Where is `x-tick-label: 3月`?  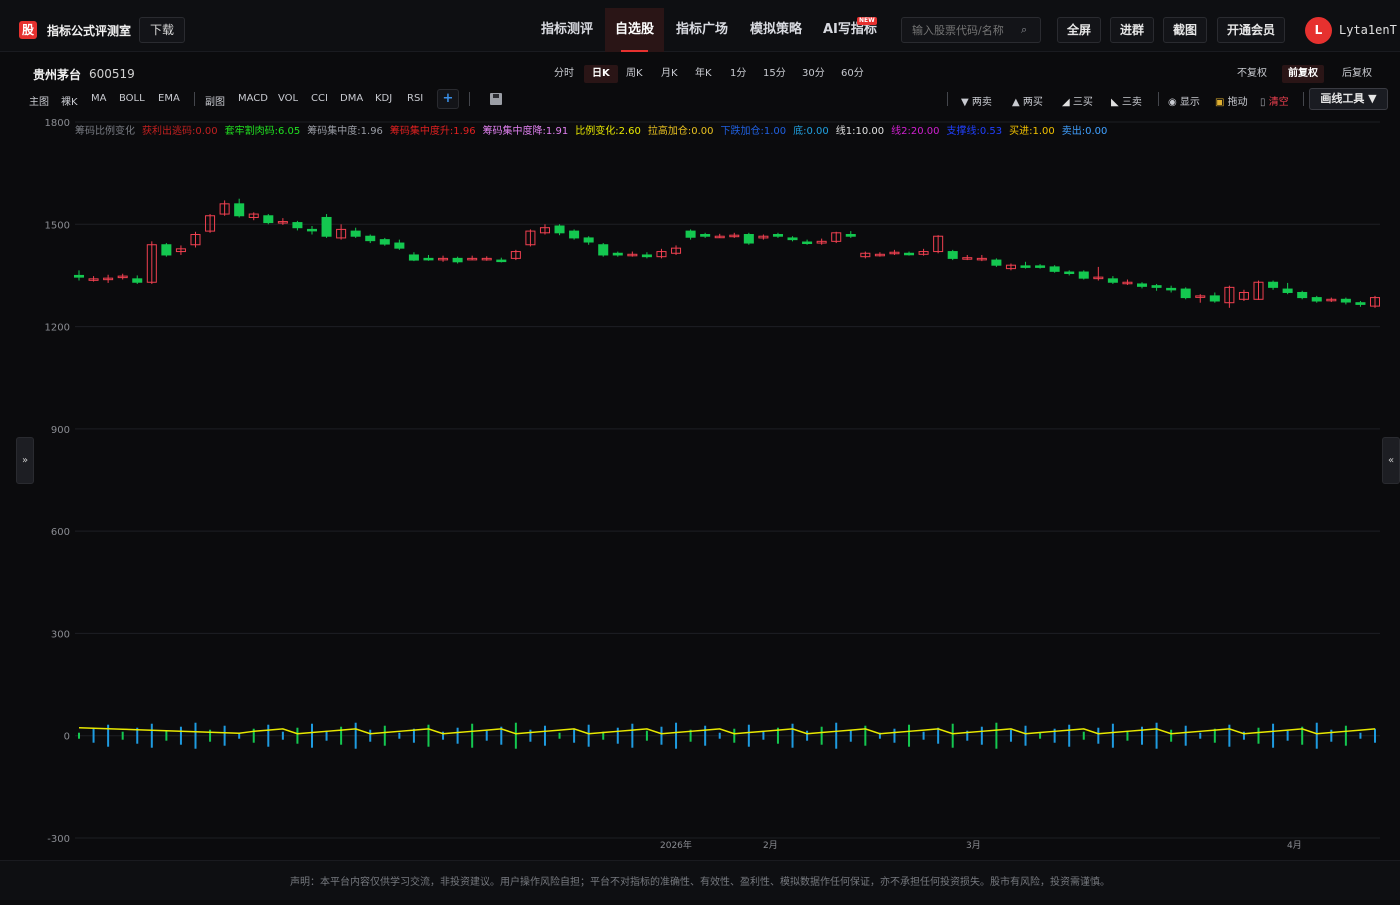
x-tick-label: 3月 is located at coordinates (973, 845).